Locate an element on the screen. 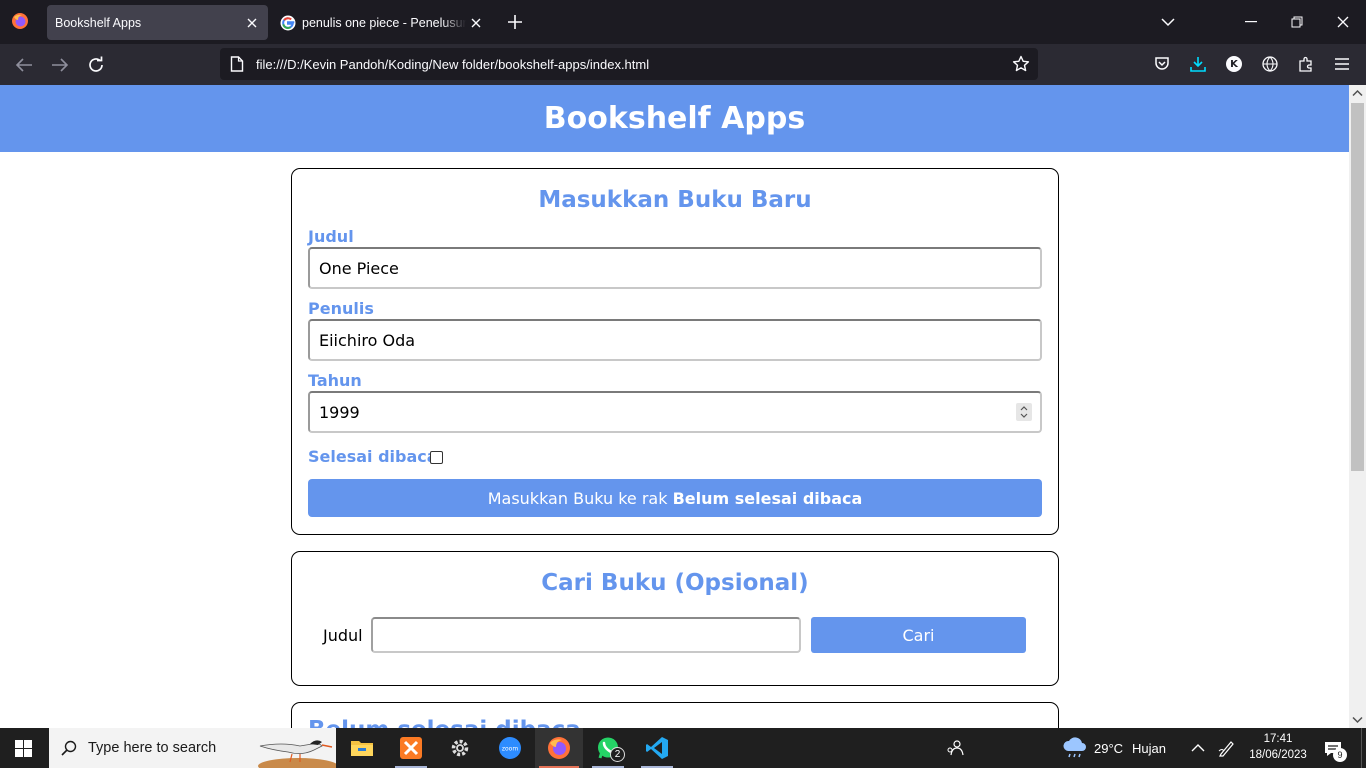  weather-temperature: 29°C is located at coordinates (1109, 748).